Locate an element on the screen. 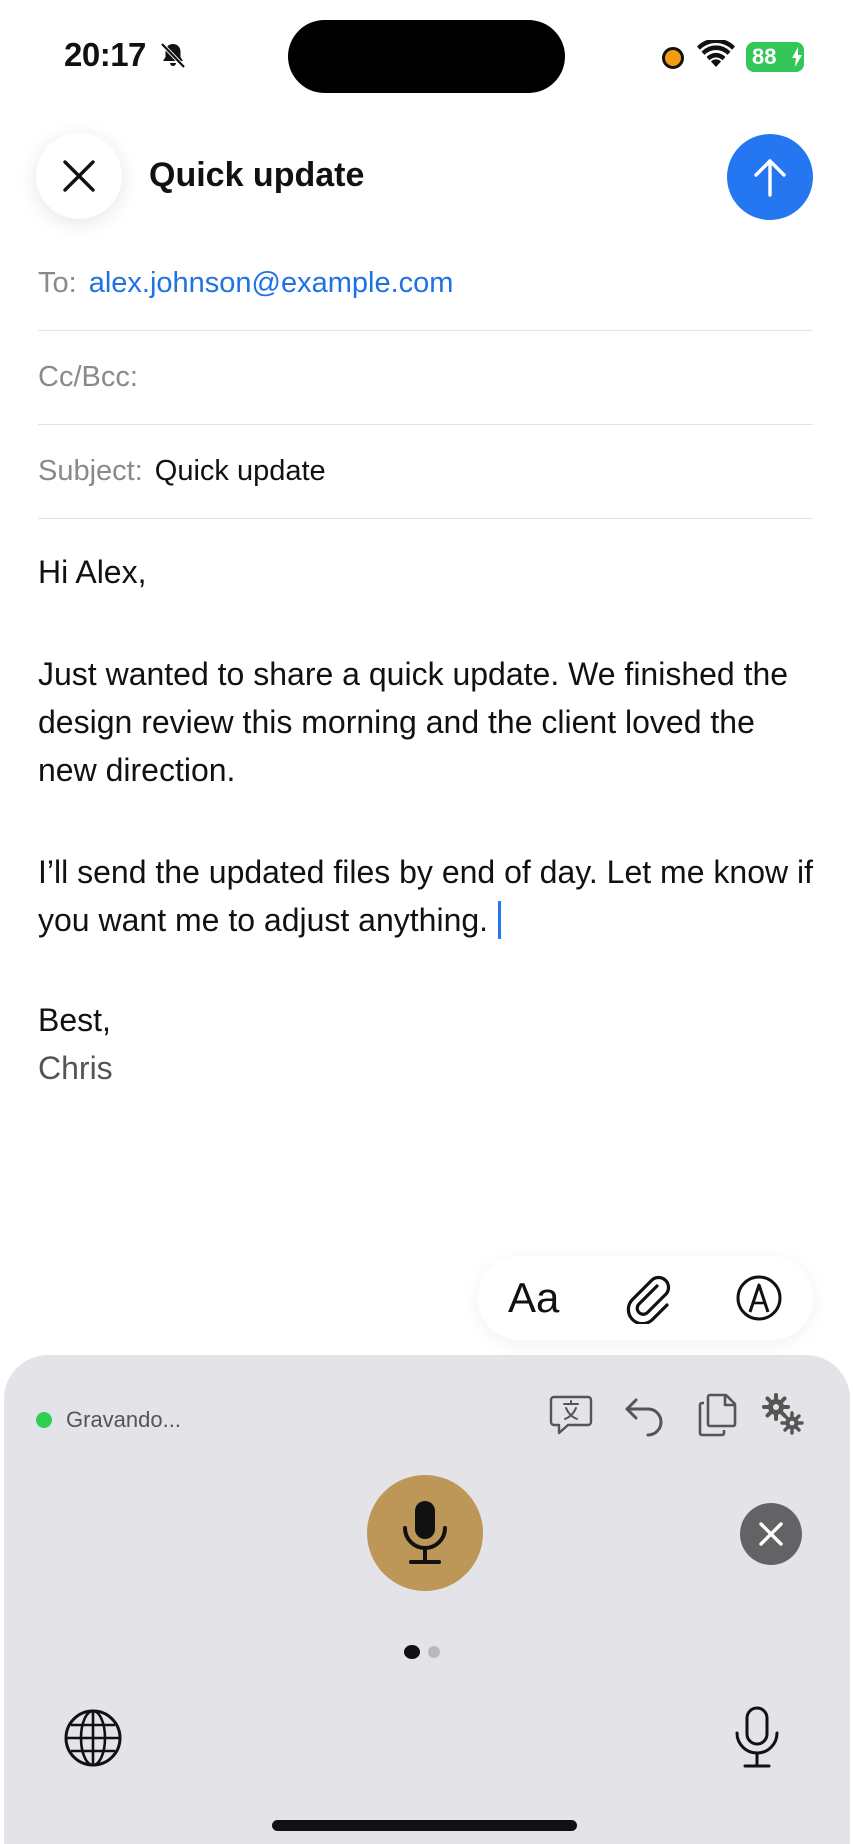  dictation-mic-button is located at coordinates (425, 1533).